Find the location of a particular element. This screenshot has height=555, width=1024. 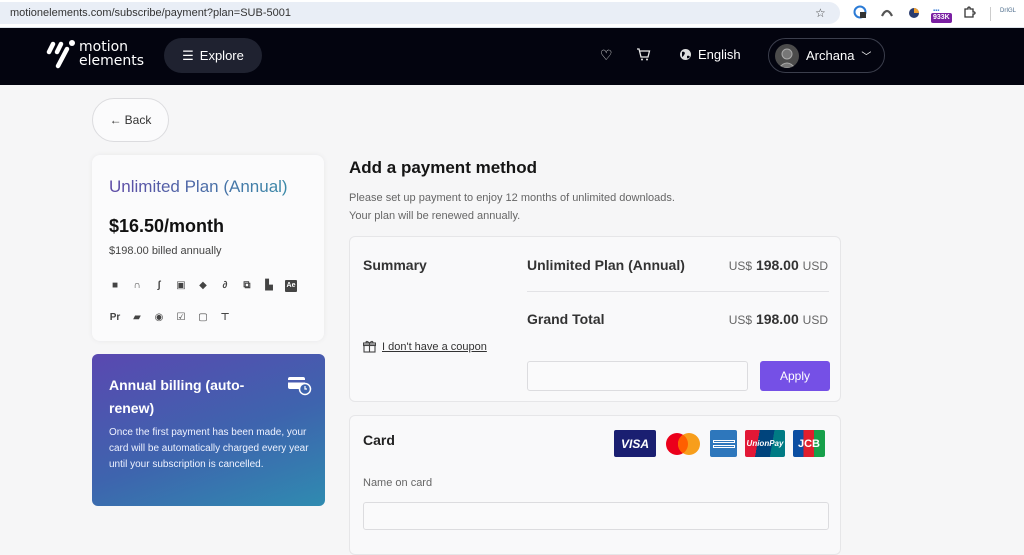

premiere-pro-icon: Pr is located at coordinates (115, 317).